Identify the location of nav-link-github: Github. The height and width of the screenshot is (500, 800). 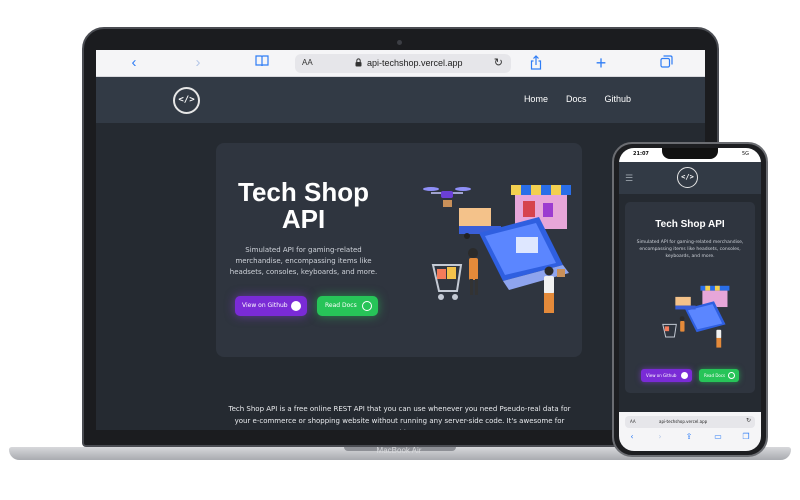
(617, 99).